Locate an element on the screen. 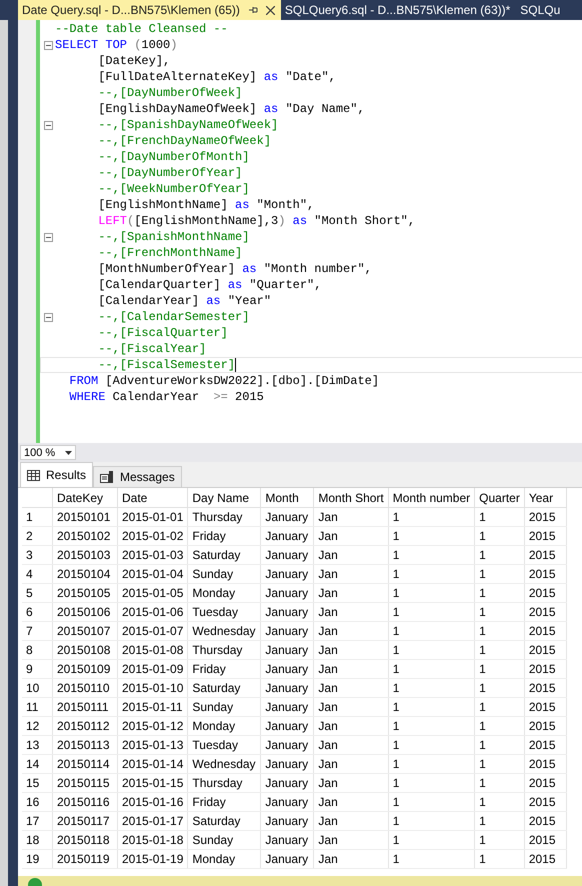 The width and height of the screenshot is (582, 886). document-tab: SQLQuery6.sql - D...BN575\Klemen (63))* is located at coordinates (398, 10).